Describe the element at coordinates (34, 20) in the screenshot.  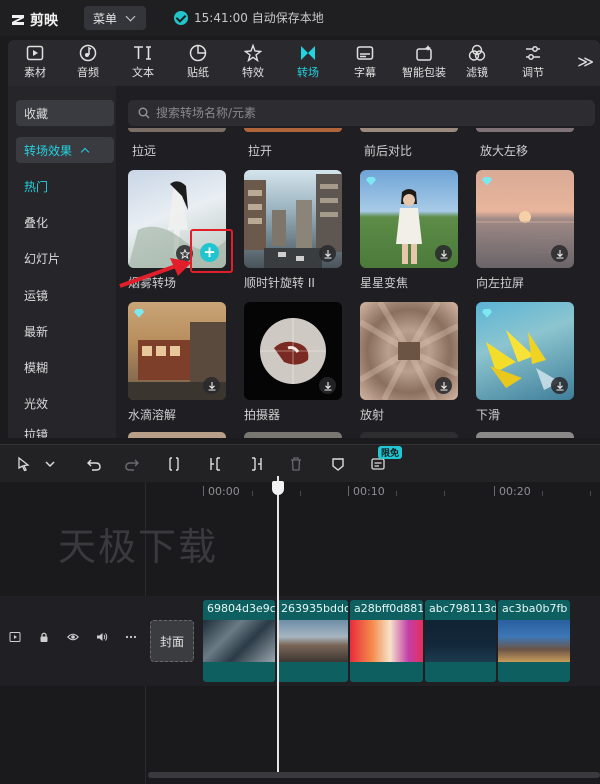
I see `app-logo: 剪映` at that location.